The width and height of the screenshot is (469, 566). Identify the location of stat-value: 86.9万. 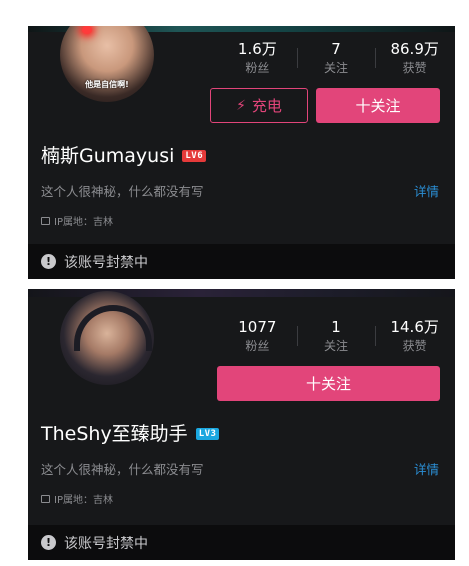
(414, 49).